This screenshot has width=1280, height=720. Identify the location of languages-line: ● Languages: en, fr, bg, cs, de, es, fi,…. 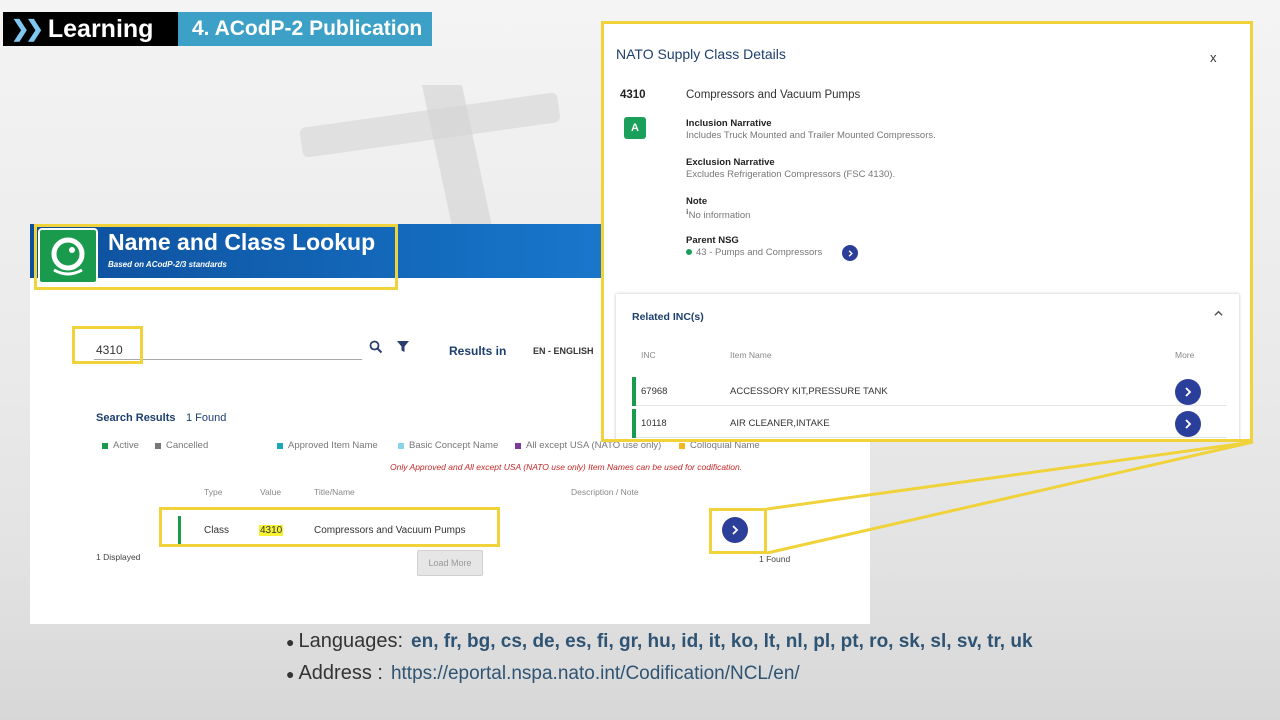
(659, 641).